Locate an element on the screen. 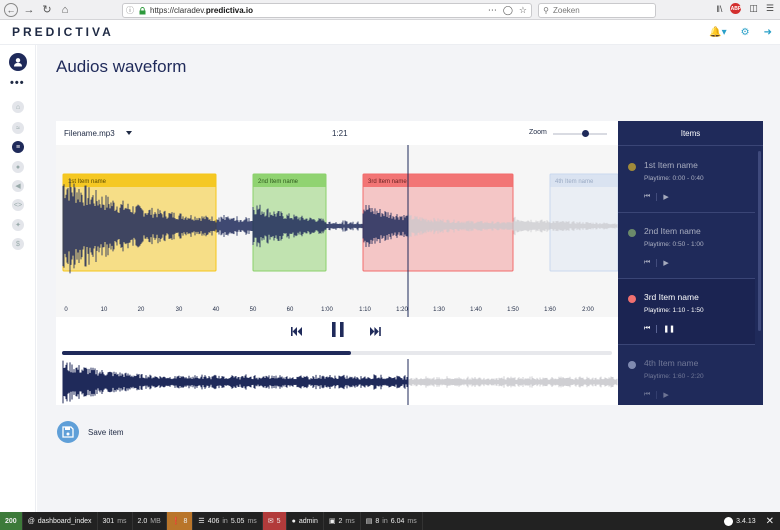 This screenshot has width=780, height=530. avatar is located at coordinates (18, 62).